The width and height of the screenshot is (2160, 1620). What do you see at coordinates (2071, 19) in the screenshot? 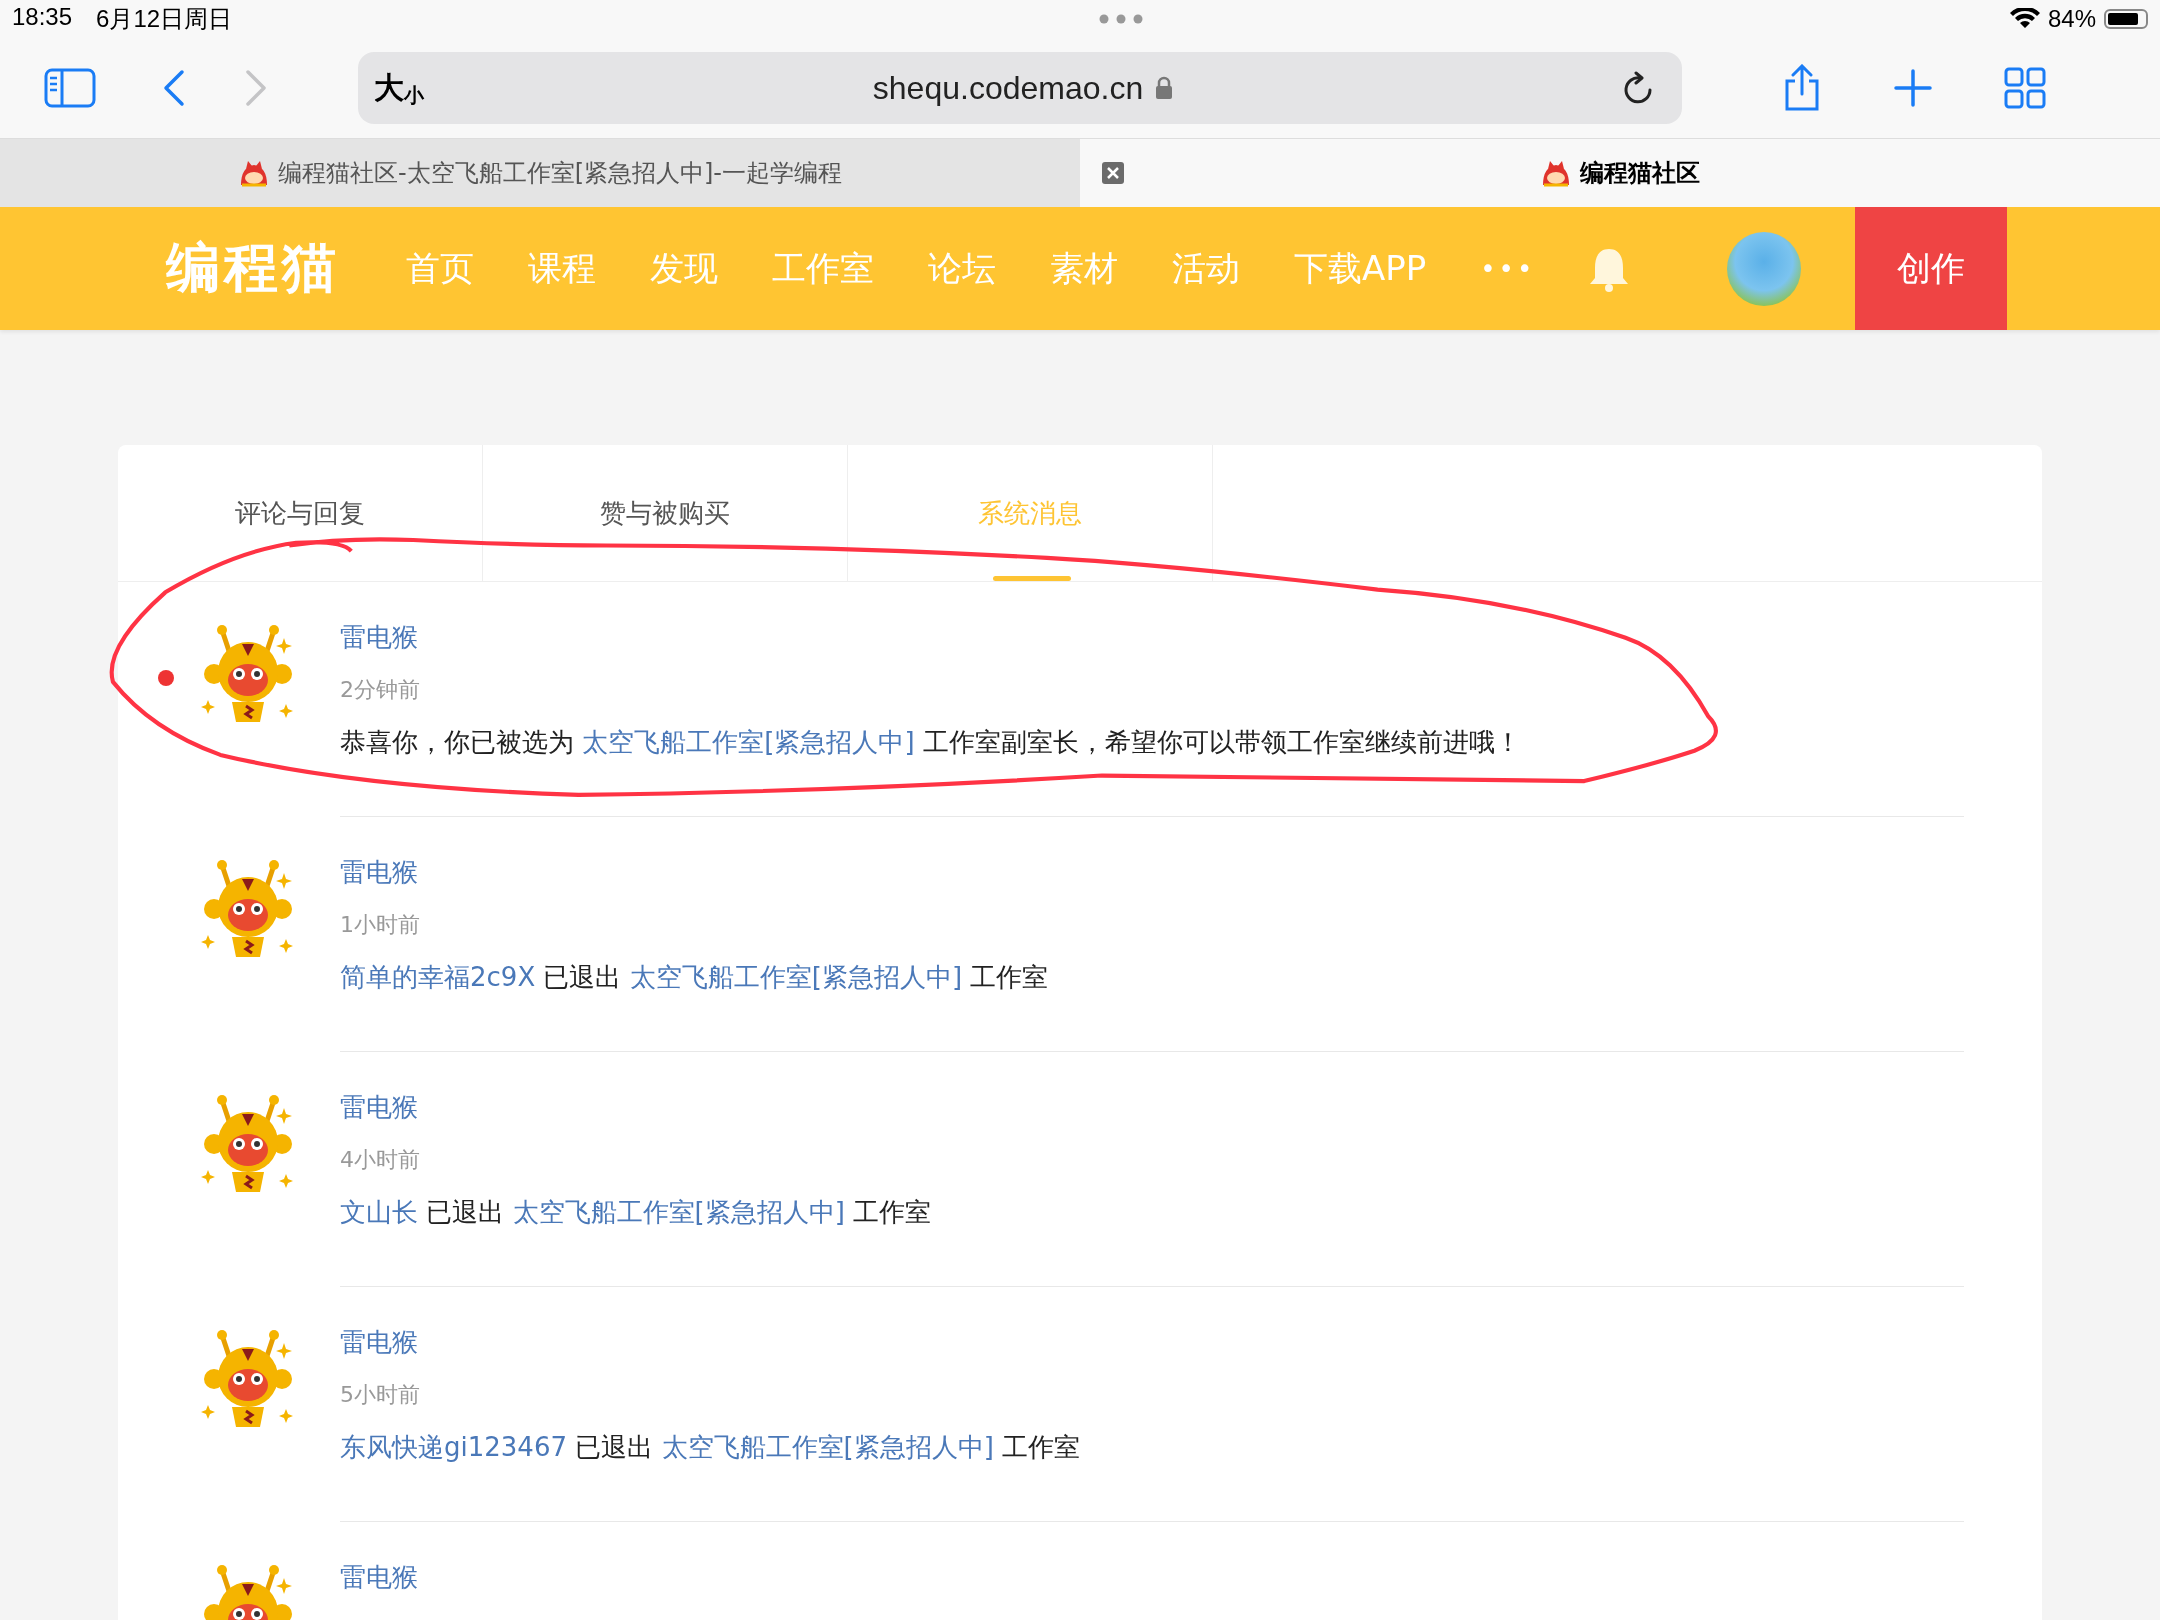
I see `battery-percent: 84%` at bounding box center [2071, 19].